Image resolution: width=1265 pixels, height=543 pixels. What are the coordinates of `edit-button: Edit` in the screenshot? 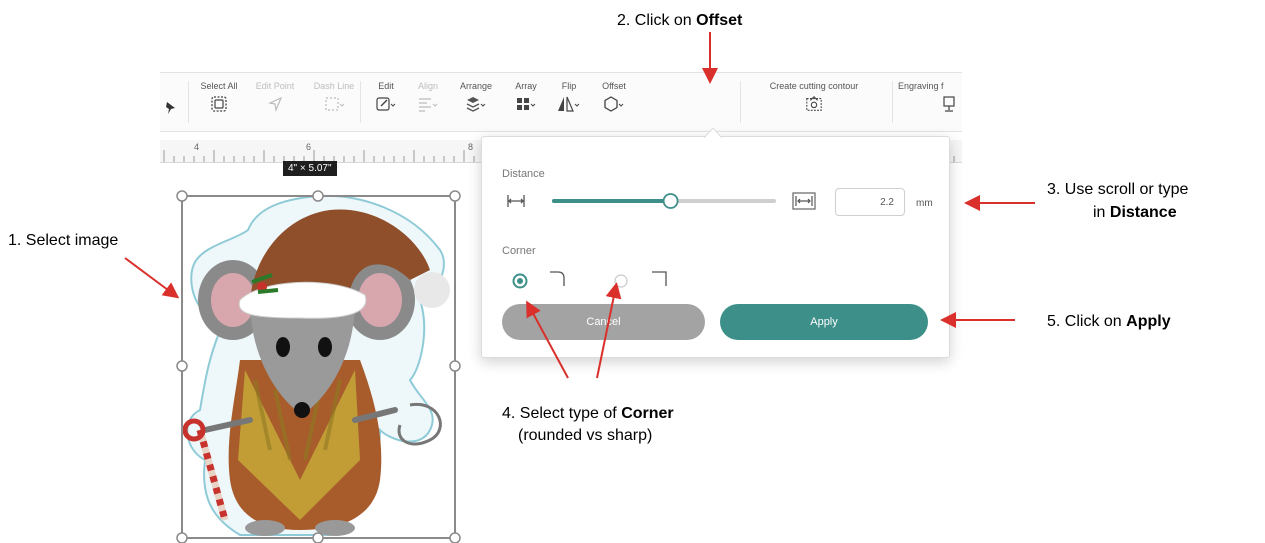 It's located at (386, 102).